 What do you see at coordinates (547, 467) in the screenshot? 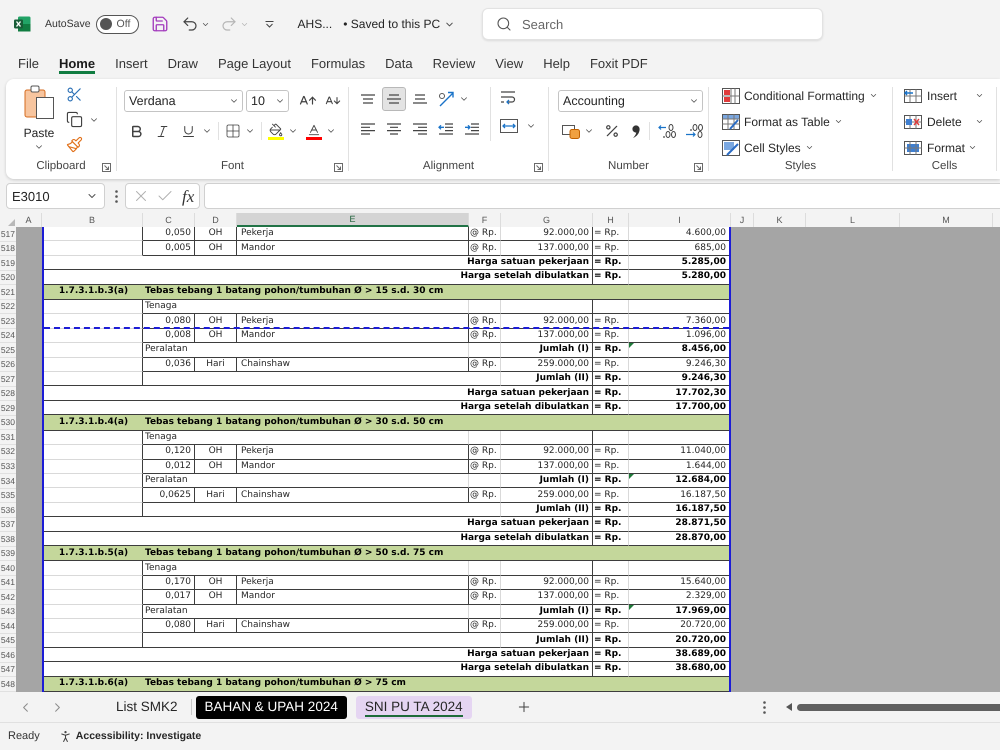
I see `table-cell: 137.000,00` at bounding box center [547, 467].